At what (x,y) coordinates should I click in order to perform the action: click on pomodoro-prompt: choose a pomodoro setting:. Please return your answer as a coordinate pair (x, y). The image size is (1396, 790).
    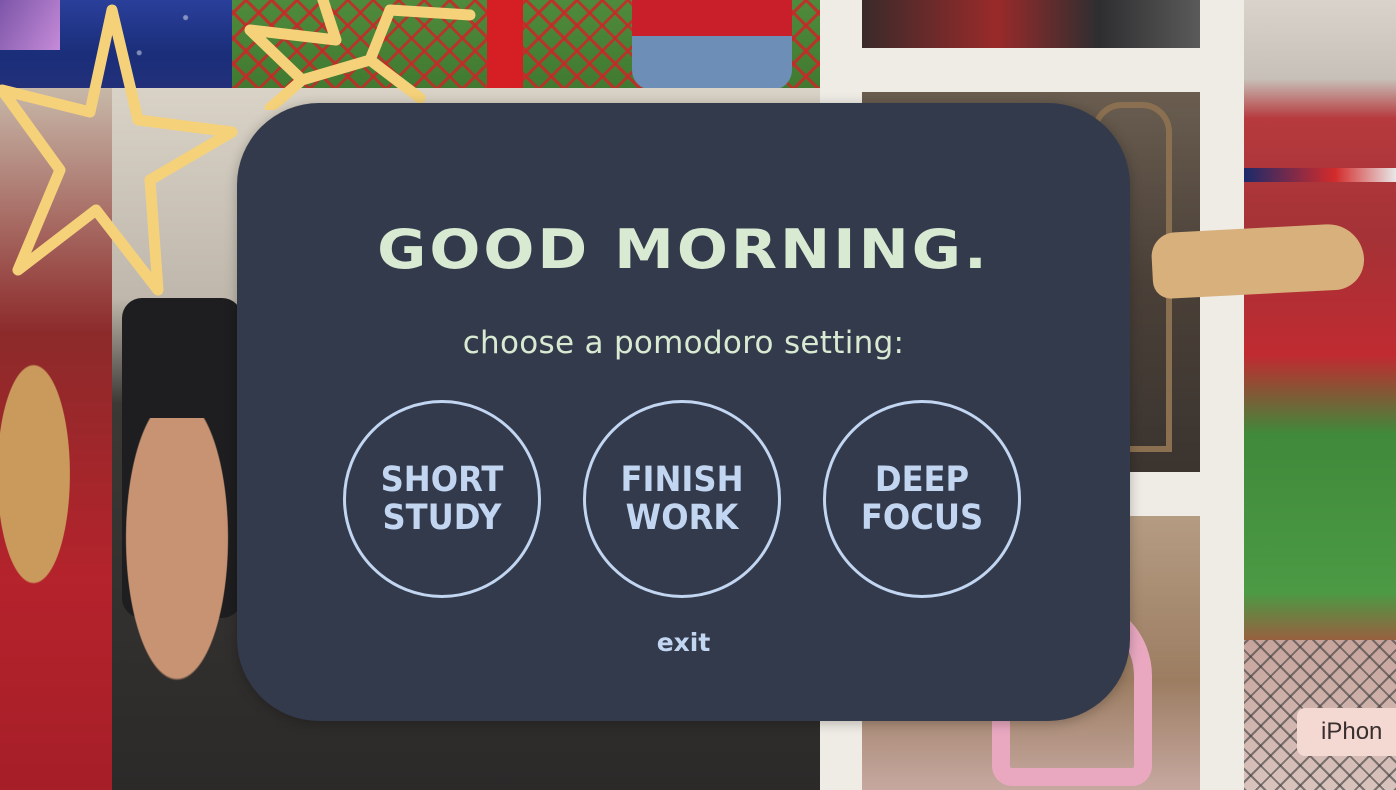
    Looking at the image, I should click on (683, 343).